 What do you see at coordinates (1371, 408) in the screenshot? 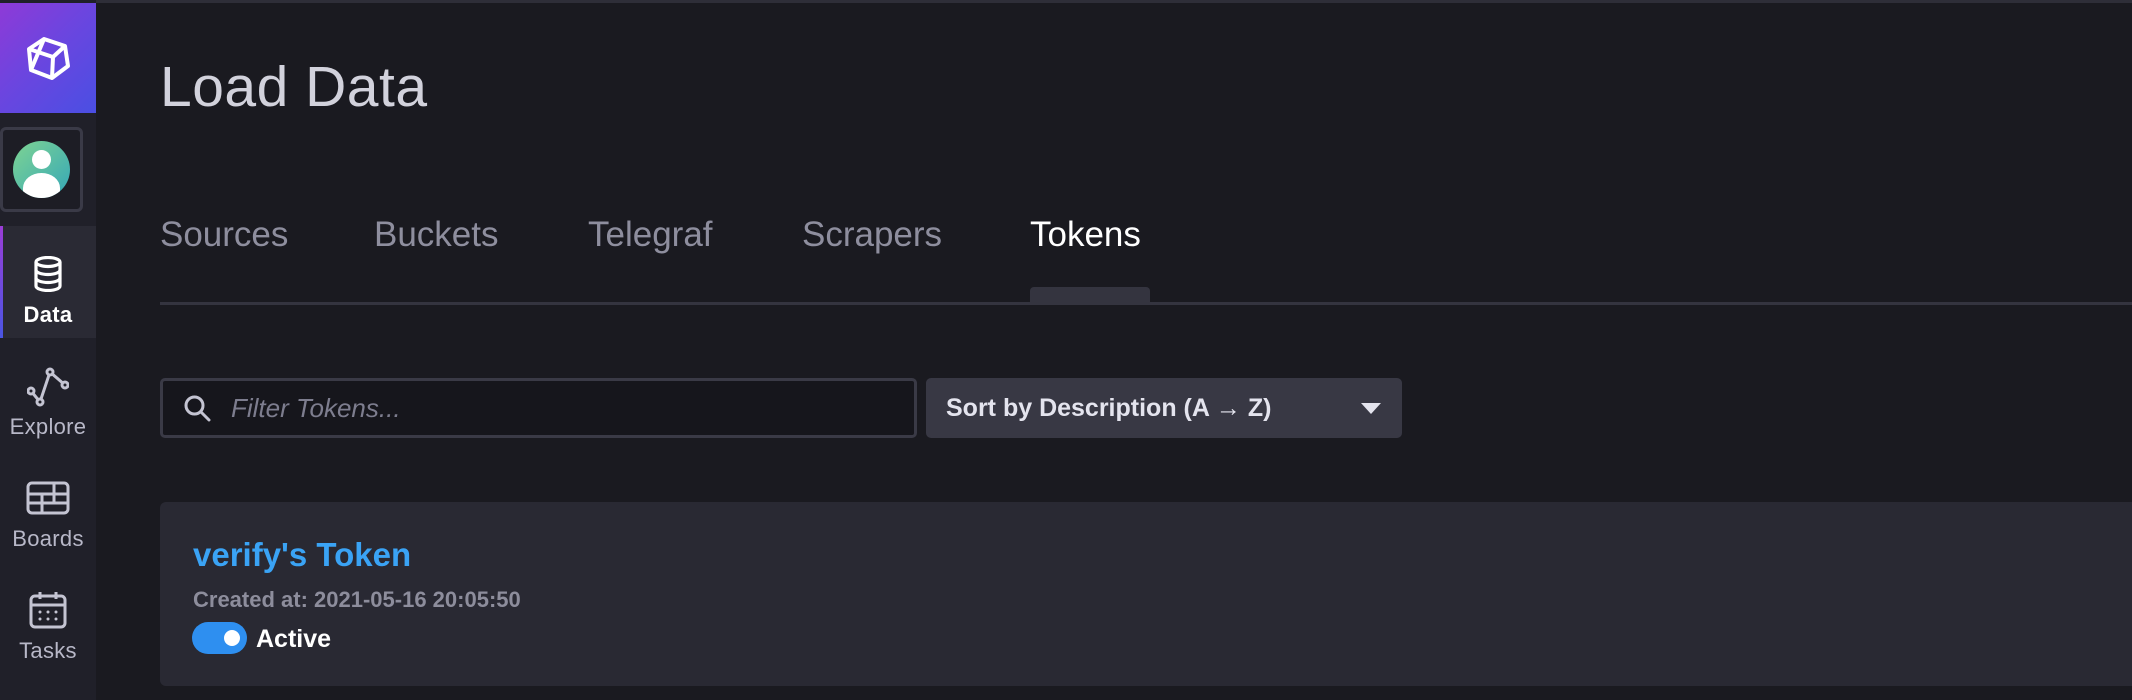
I see `caret-down-icon` at bounding box center [1371, 408].